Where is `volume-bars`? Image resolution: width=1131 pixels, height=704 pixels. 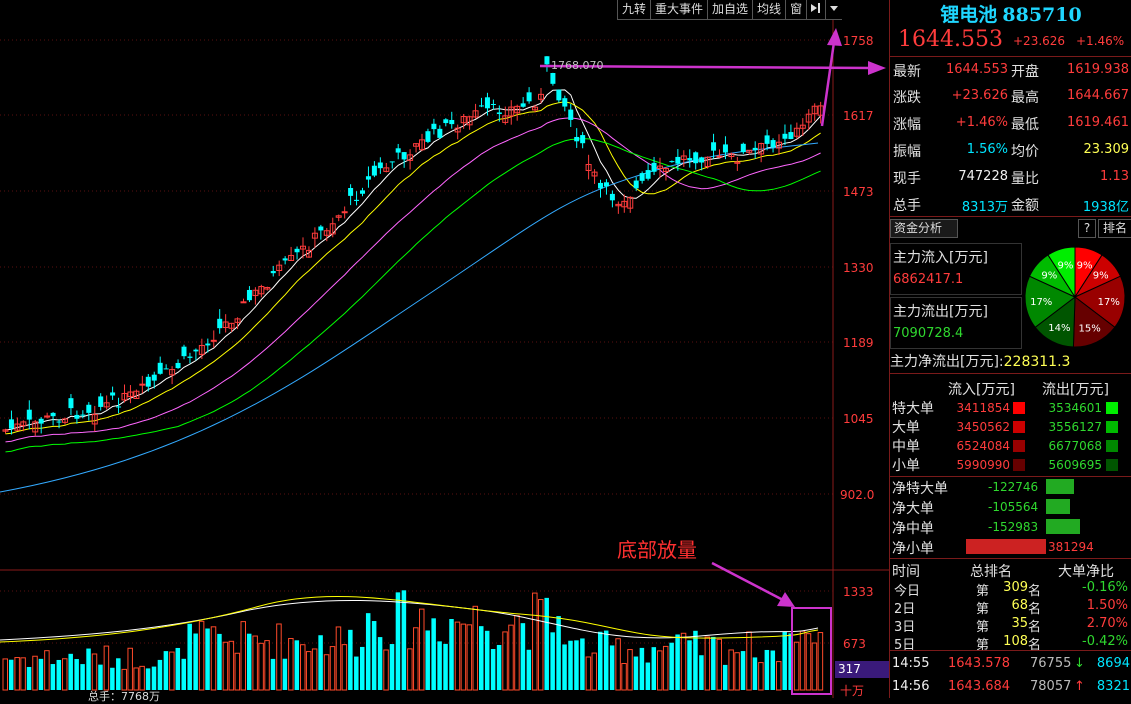
volume-bars is located at coordinates (412, 640).